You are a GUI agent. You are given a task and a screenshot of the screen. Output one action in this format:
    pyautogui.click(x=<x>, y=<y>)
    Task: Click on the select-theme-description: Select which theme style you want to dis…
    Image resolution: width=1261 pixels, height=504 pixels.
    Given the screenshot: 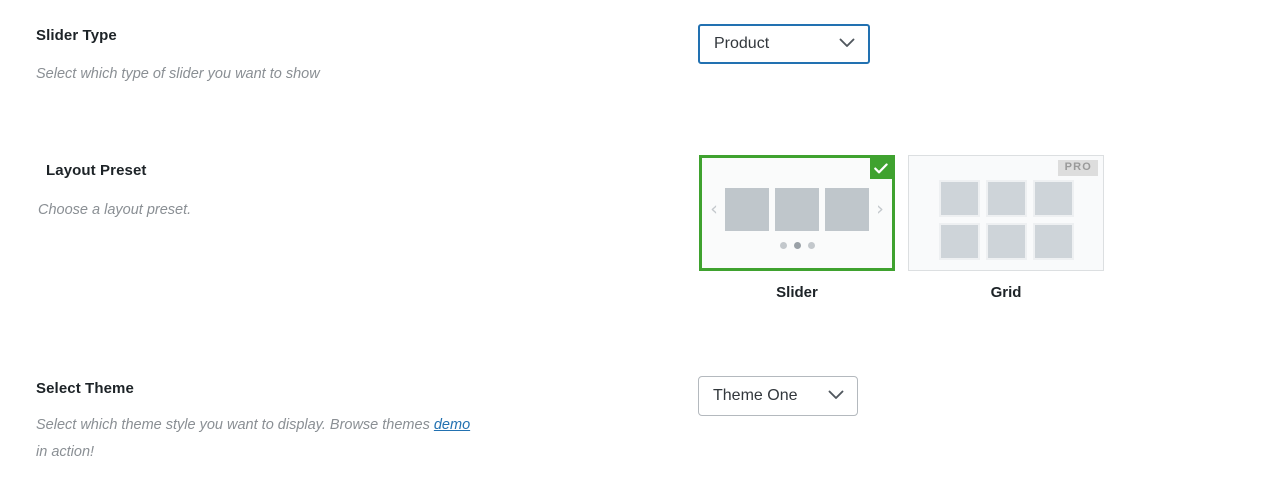 What is the action you would take?
    pyautogui.click(x=256, y=439)
    